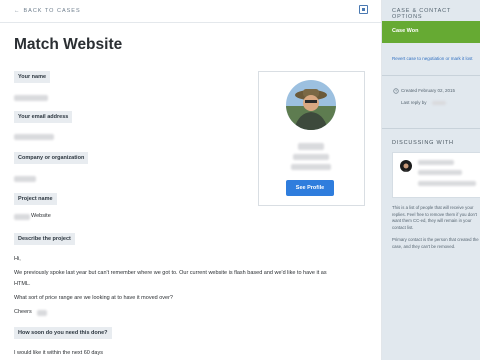 This screenshot has width=480, height=360. What do you see at coordinates (396, 91) in the screenshot?
I see `clock-icon` at bounding box center [396, 91].